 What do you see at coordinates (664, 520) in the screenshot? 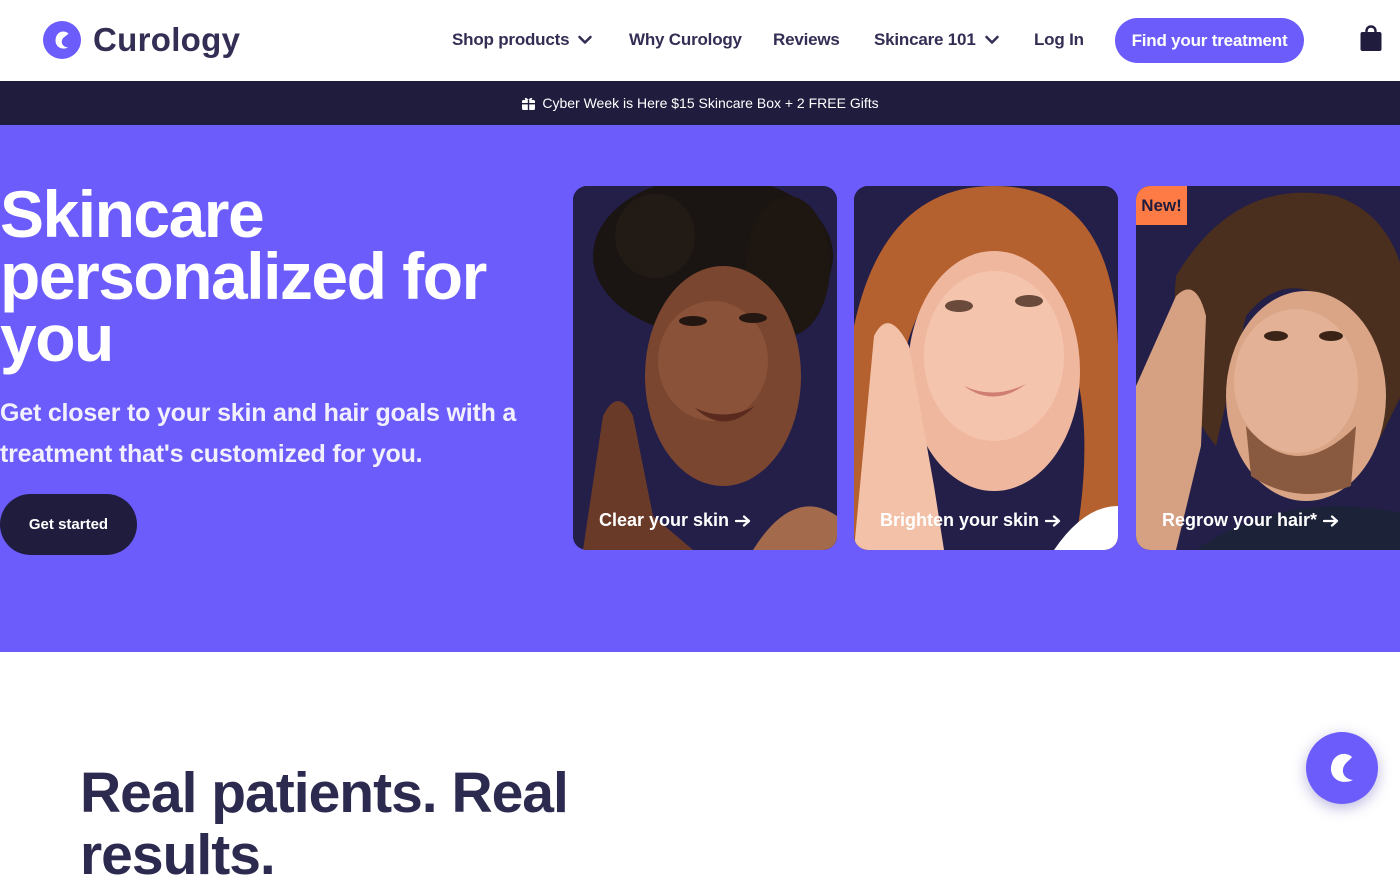
I see `card-label: Clear your skin` at bounding box center [664, 520].